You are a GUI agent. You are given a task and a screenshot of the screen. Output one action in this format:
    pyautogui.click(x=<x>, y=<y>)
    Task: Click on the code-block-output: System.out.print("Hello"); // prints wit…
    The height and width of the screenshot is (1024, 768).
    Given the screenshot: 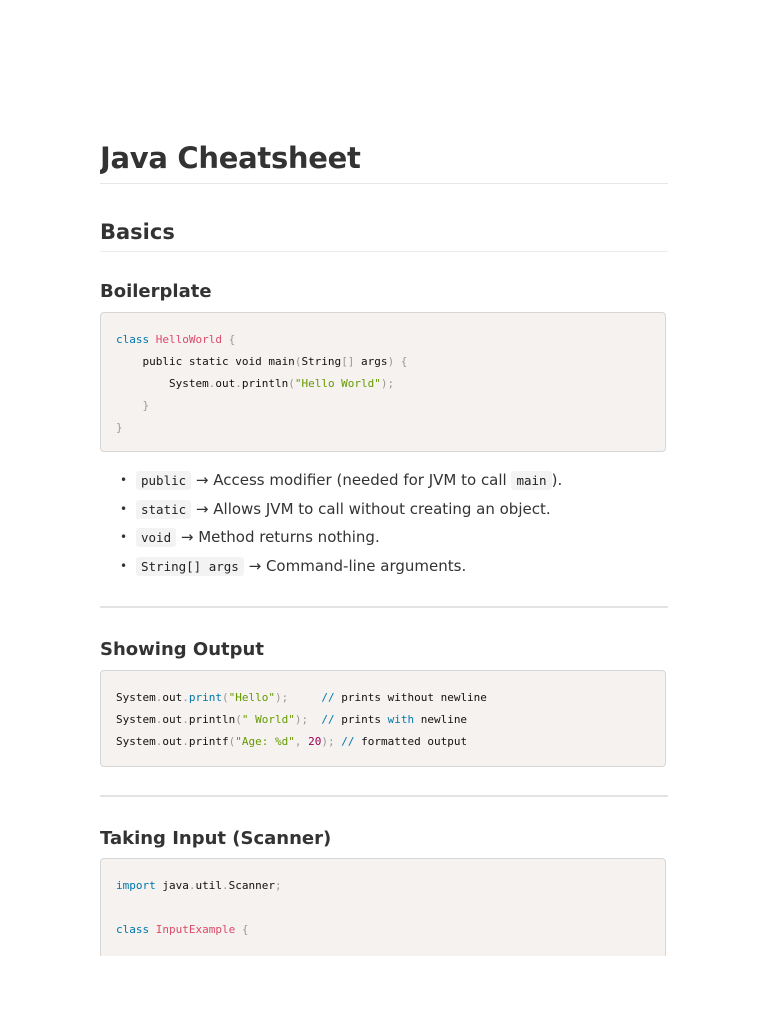 What is the action you would take?
    pyautogui.click(x=383, y=718)
    